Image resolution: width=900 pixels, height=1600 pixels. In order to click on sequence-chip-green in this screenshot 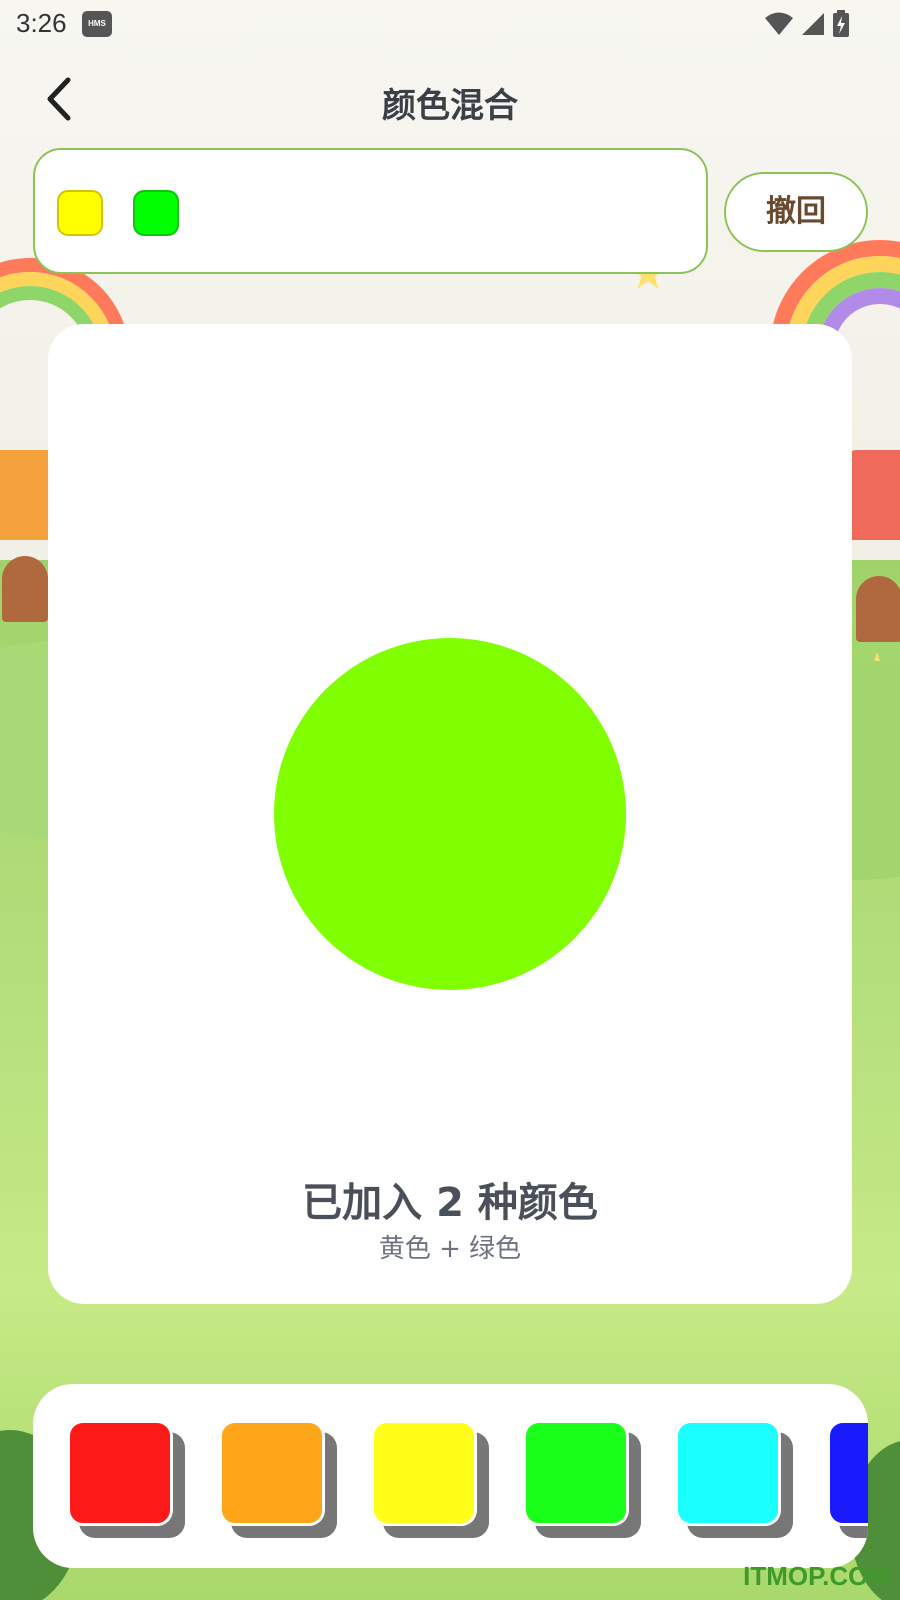, I will do `click(156, 213)`.